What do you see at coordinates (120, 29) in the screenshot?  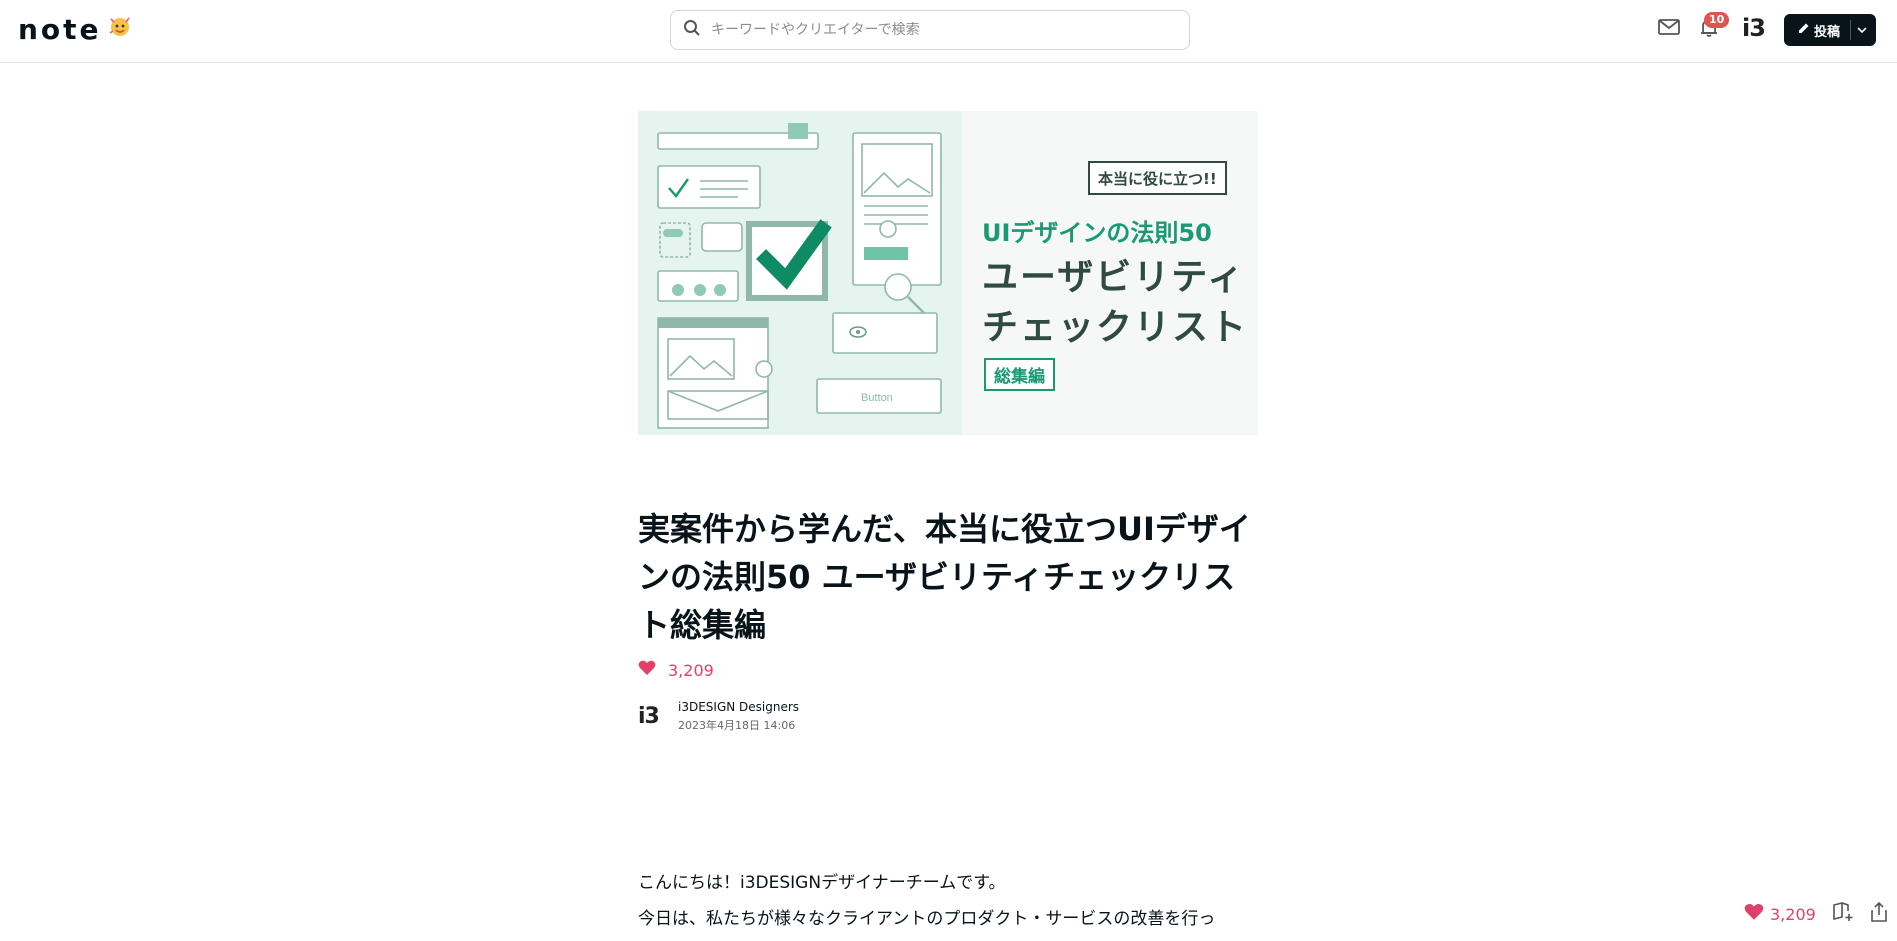 I see `celebration-badge-icon` at bounding box center [120, 29].